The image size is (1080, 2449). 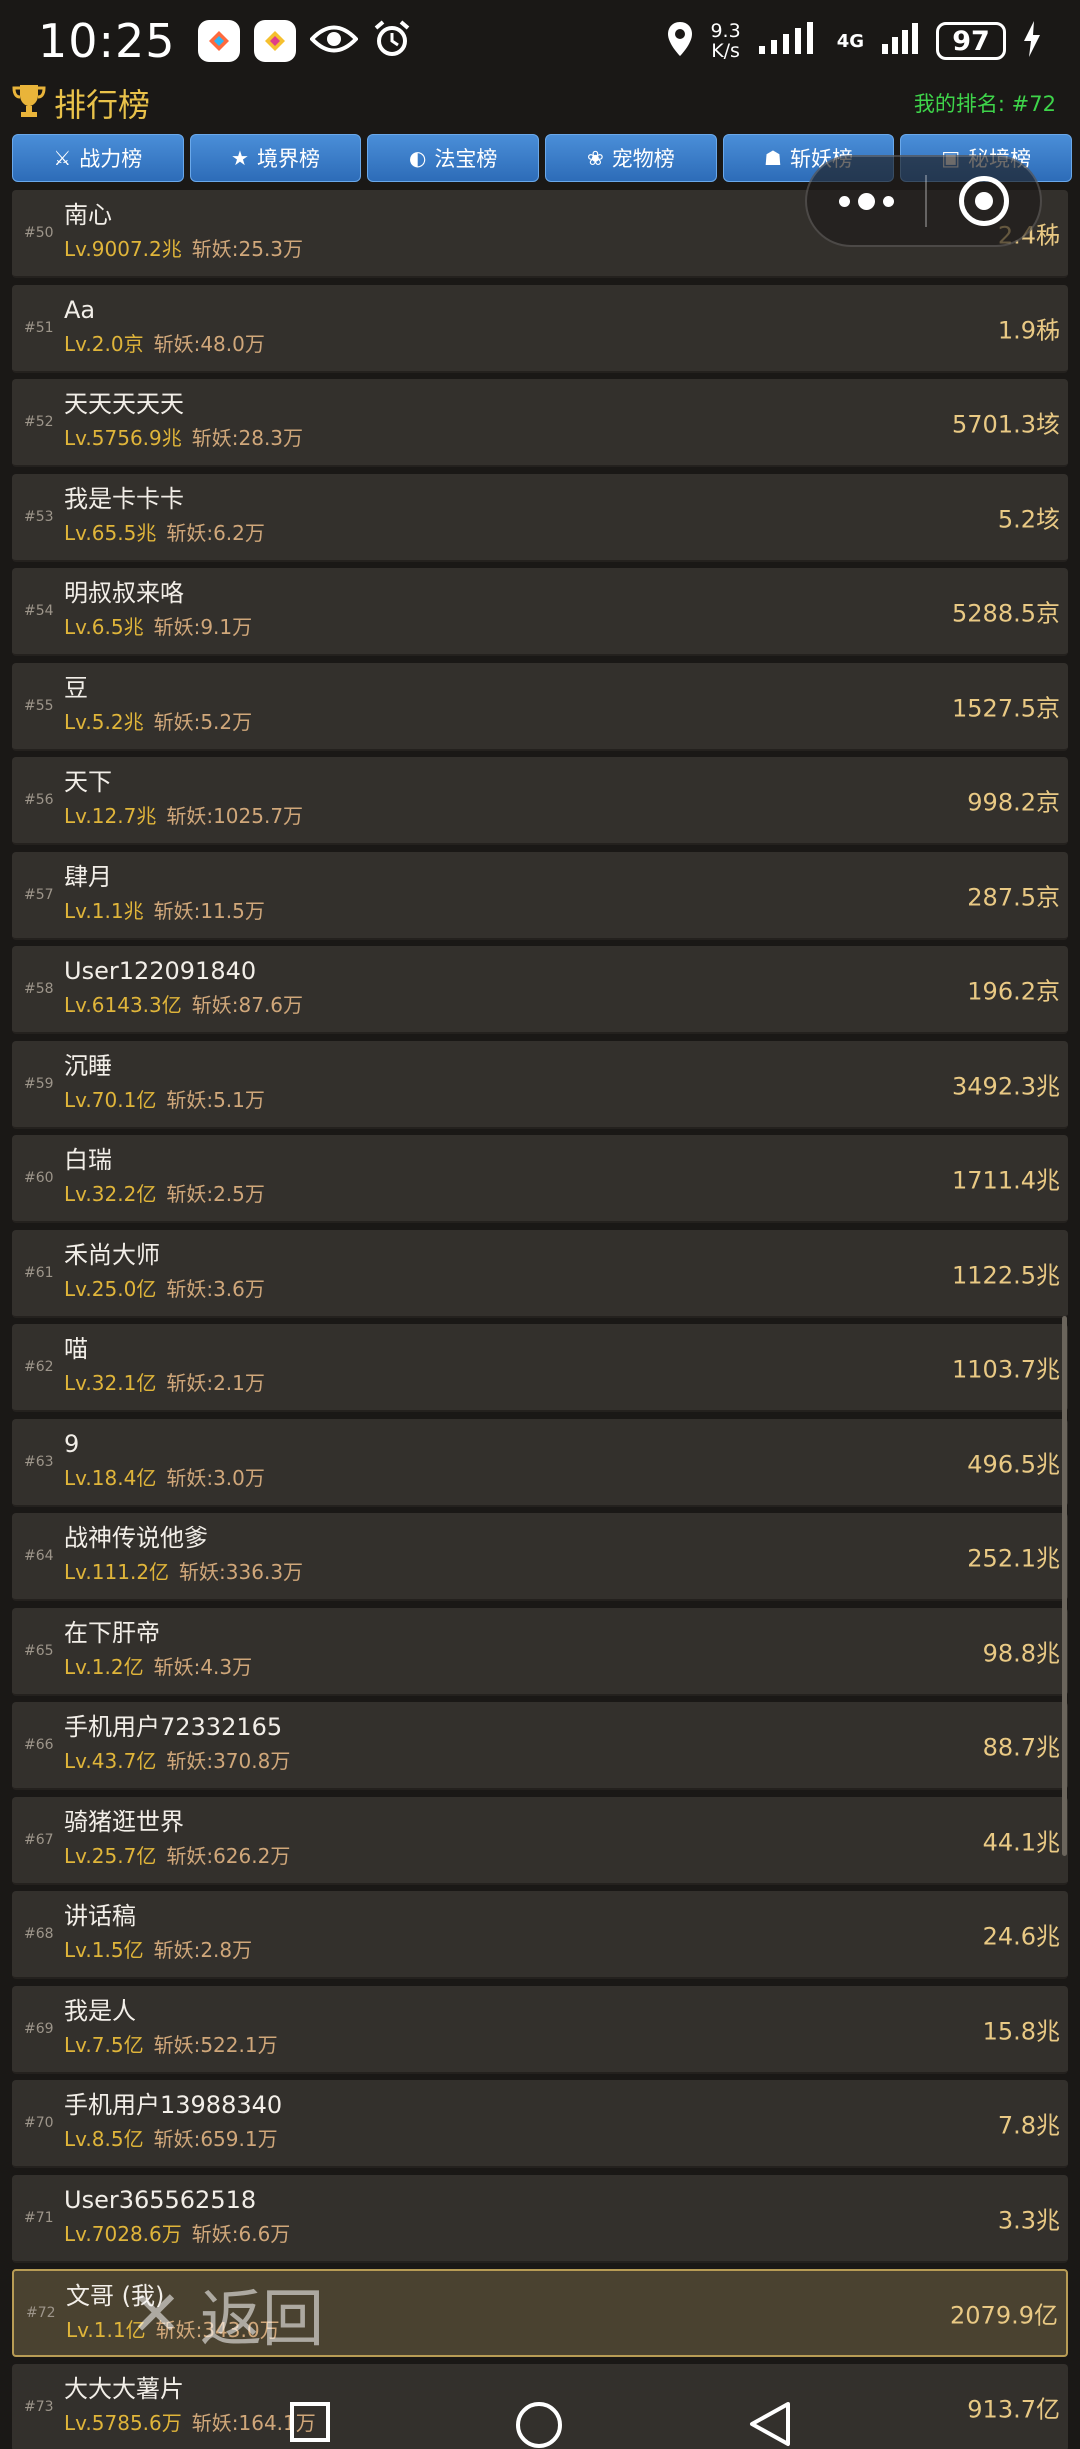 What do you see at coordinates (1021, 1747) in the screenshot?
I see `ranking-value: 88.7兆` at bounding box center [1021, 1747].